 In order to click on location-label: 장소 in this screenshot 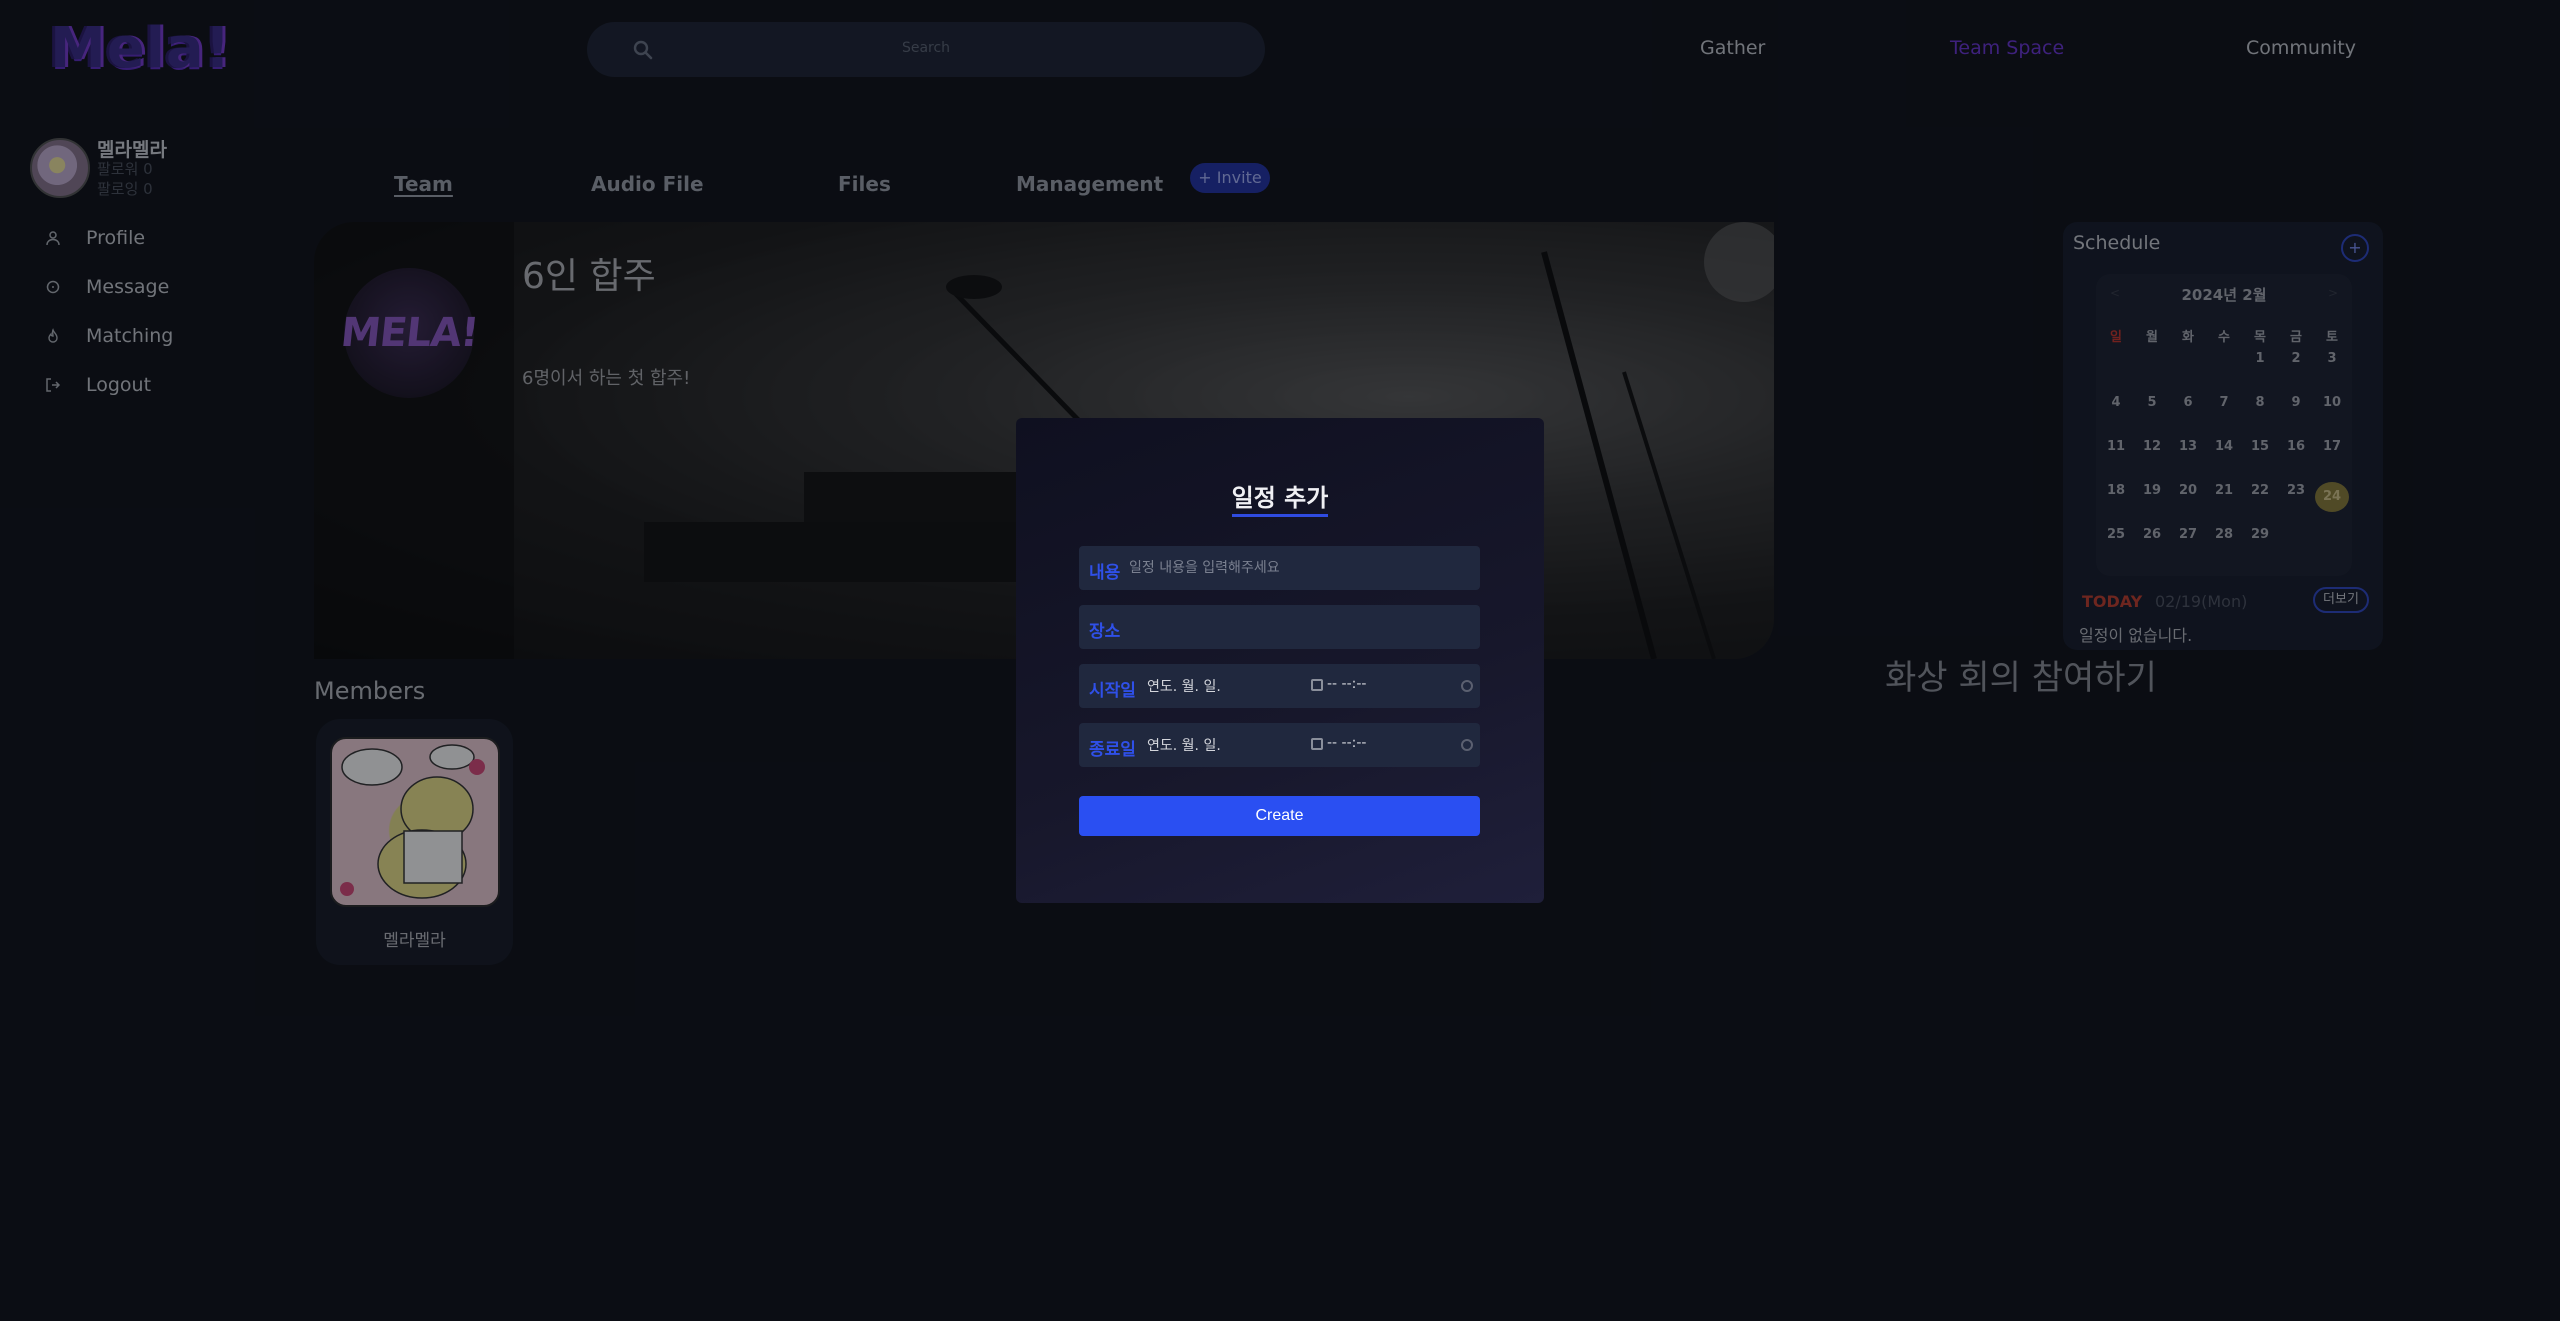, I will do `click(1105, 632)`.